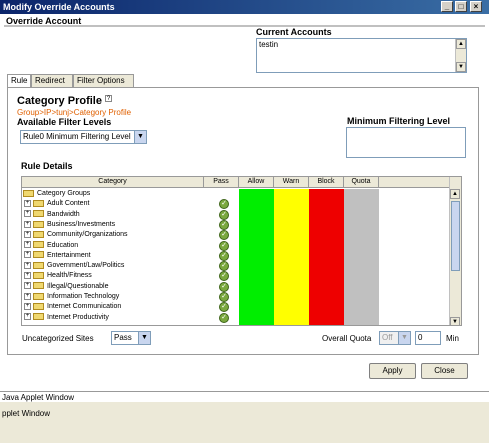  I want to click on table-row: + Business/Investments ✓, so click(236, 224).